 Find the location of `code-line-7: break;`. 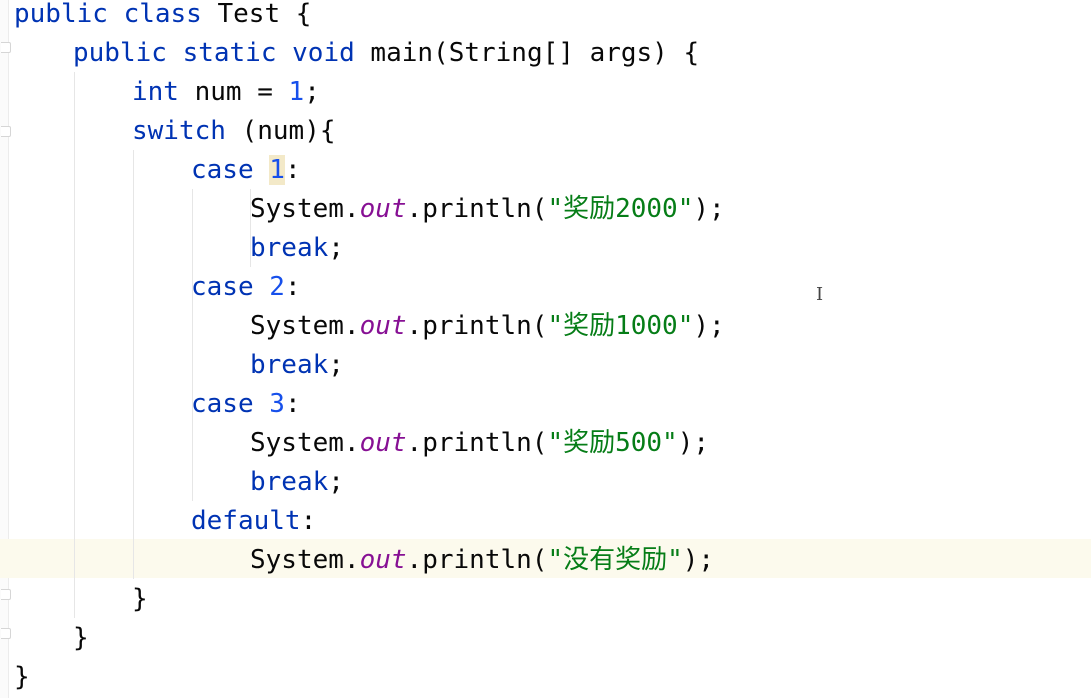

code-line-7: break; is located at coordinates (297, 248).